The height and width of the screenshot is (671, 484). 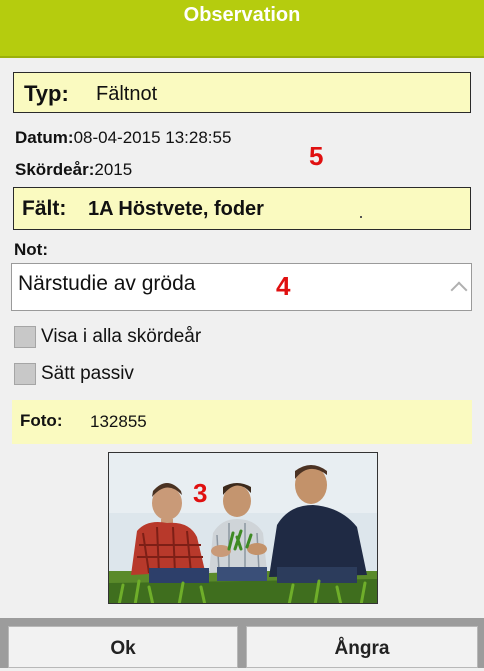 I want to click on set-passive-label: Sätt passiv, so click(x=87, y=374).